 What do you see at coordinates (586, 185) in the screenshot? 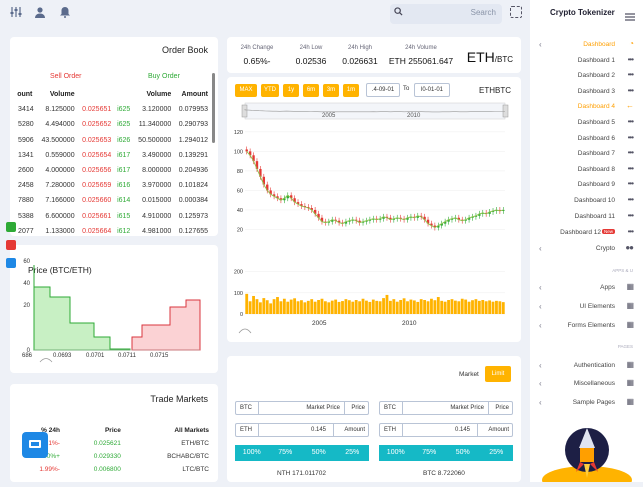
I see `sidebar-item-dashboard-9: Dashboard 9 •••` at bounding box center [586, 185].